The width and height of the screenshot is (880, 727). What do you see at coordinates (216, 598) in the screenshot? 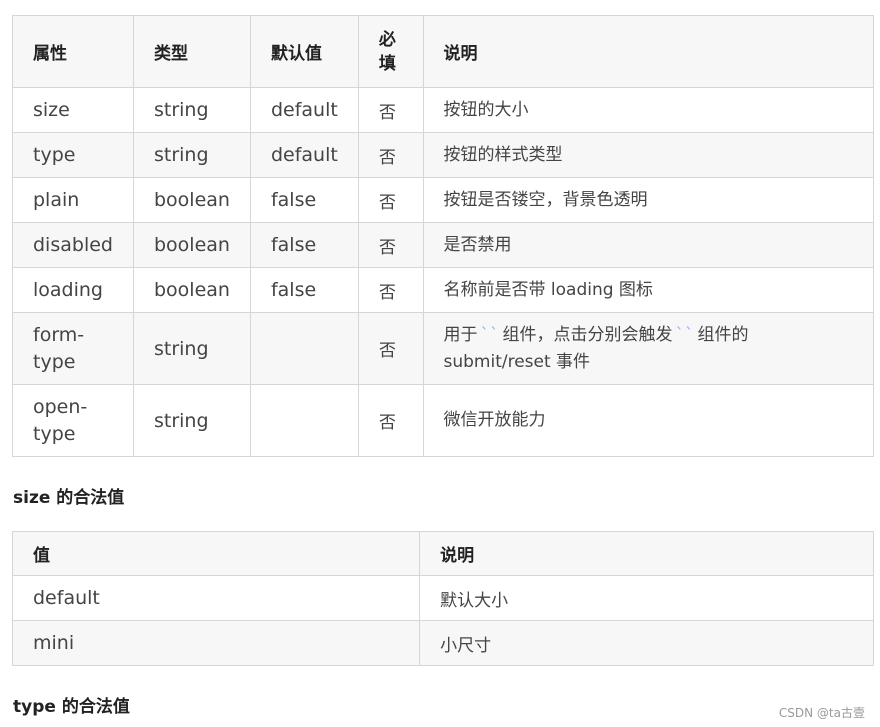
I see `value-cell: default` at bounding box center [216, 598].